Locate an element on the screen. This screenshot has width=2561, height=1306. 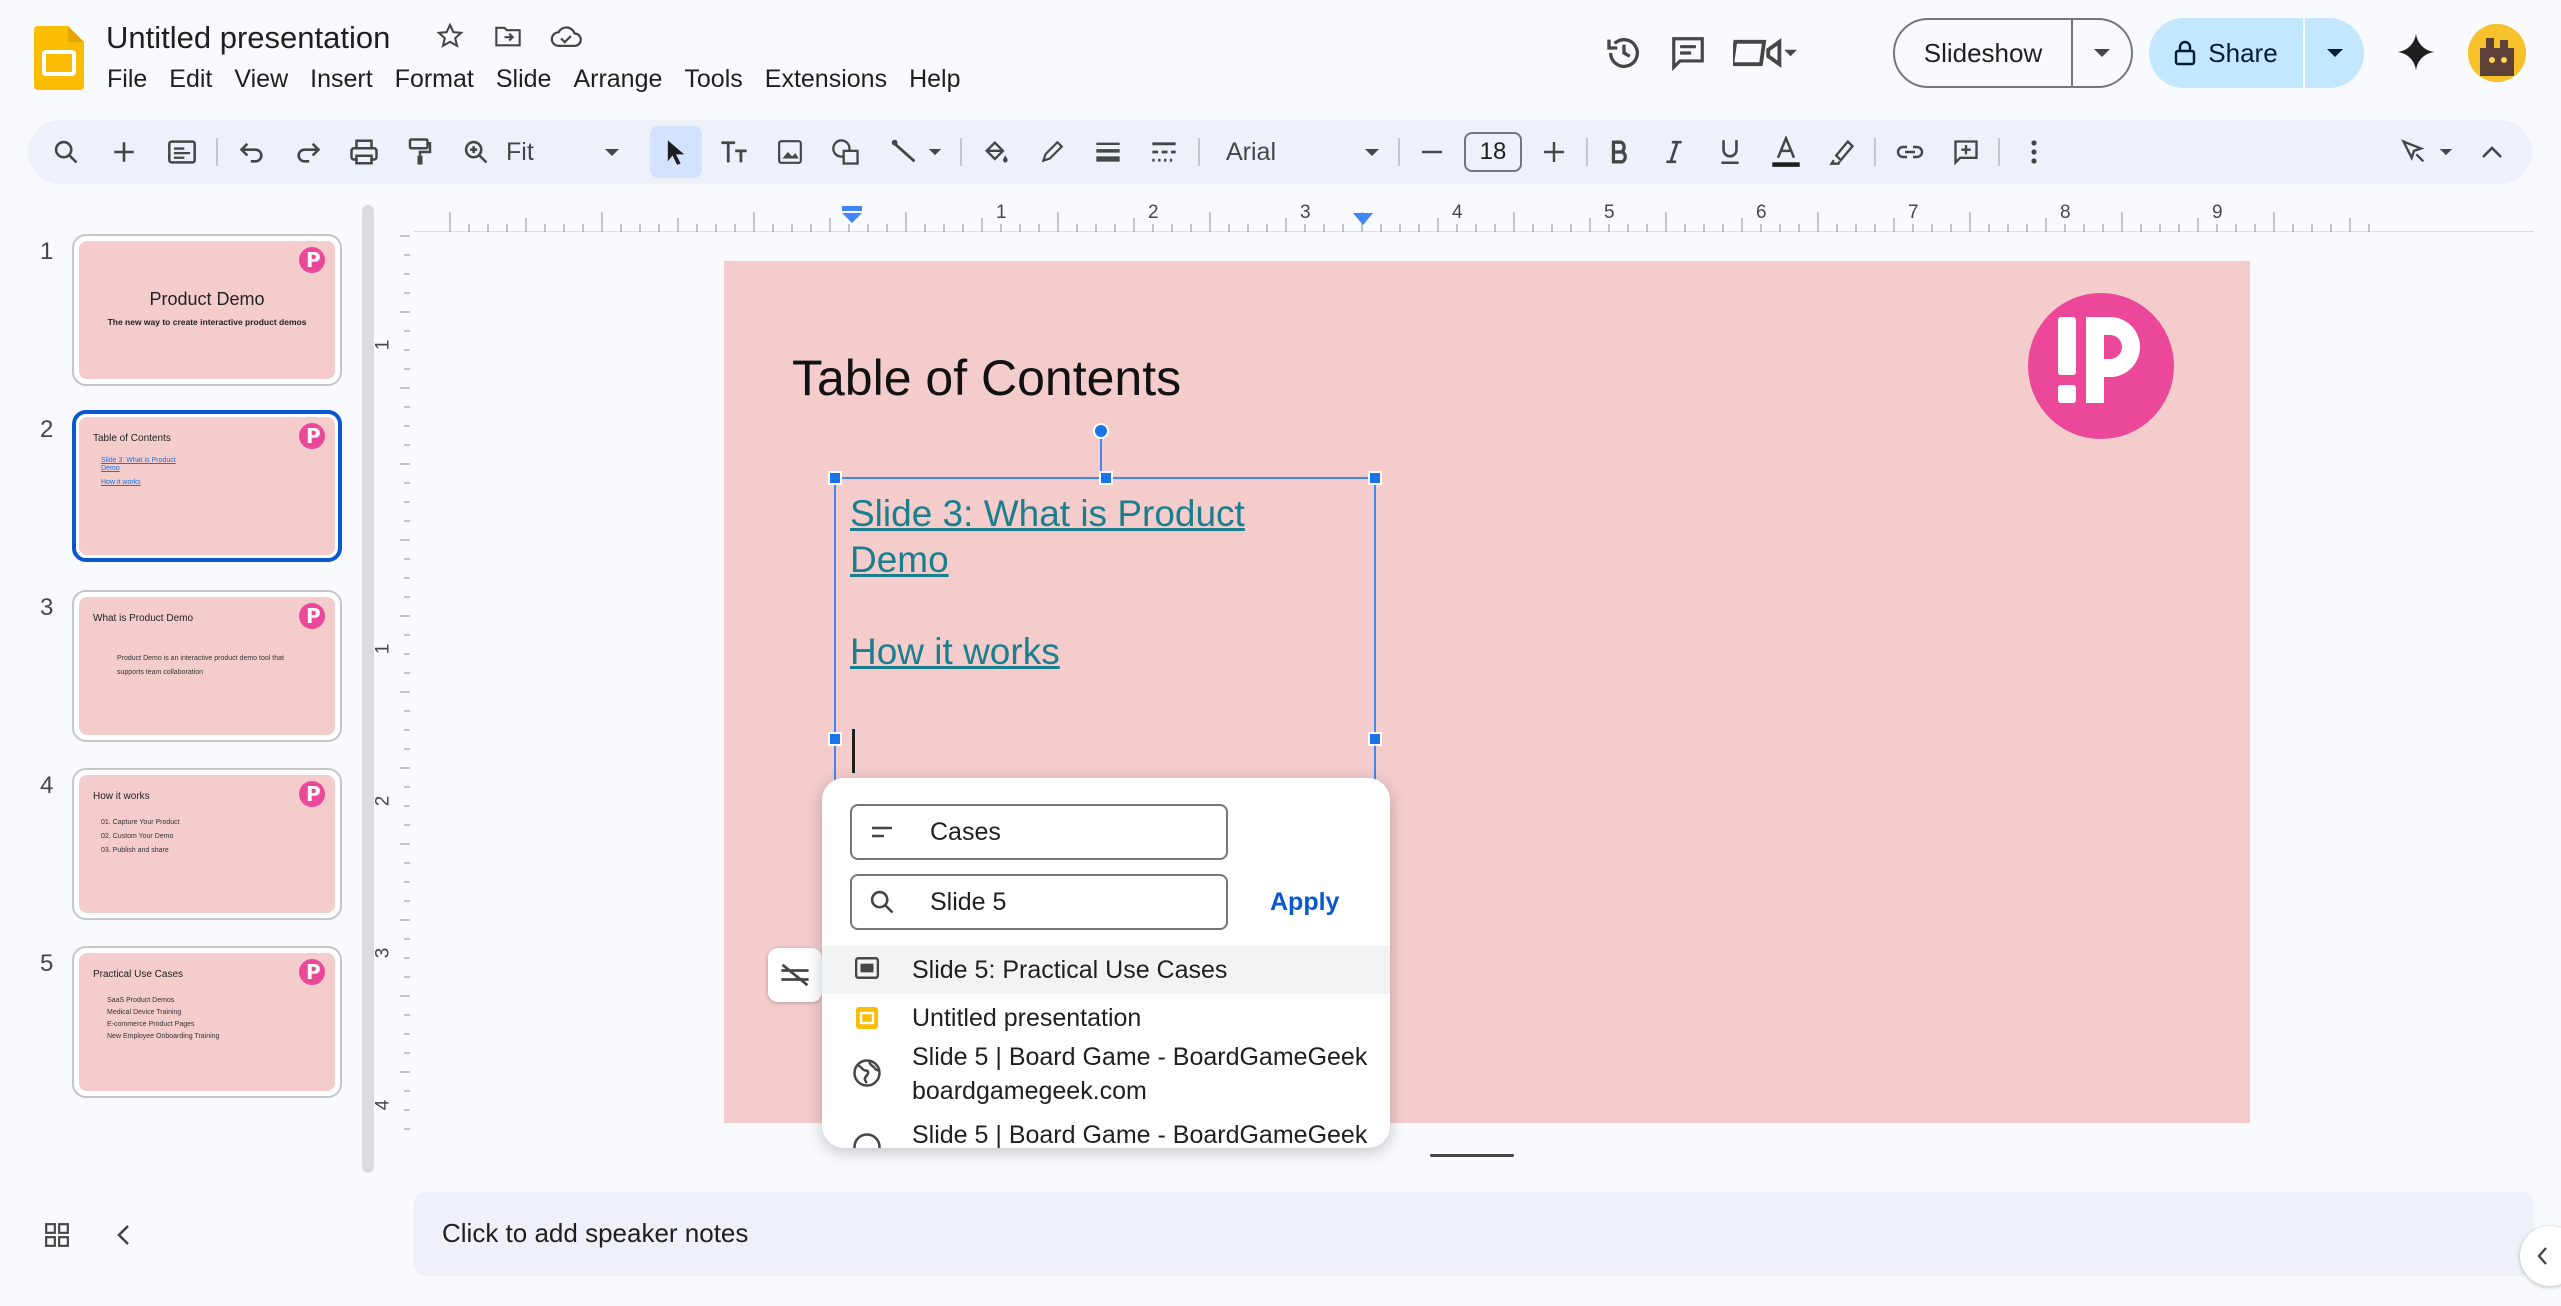
search-menus-icon is located at coordinates (66, 152).